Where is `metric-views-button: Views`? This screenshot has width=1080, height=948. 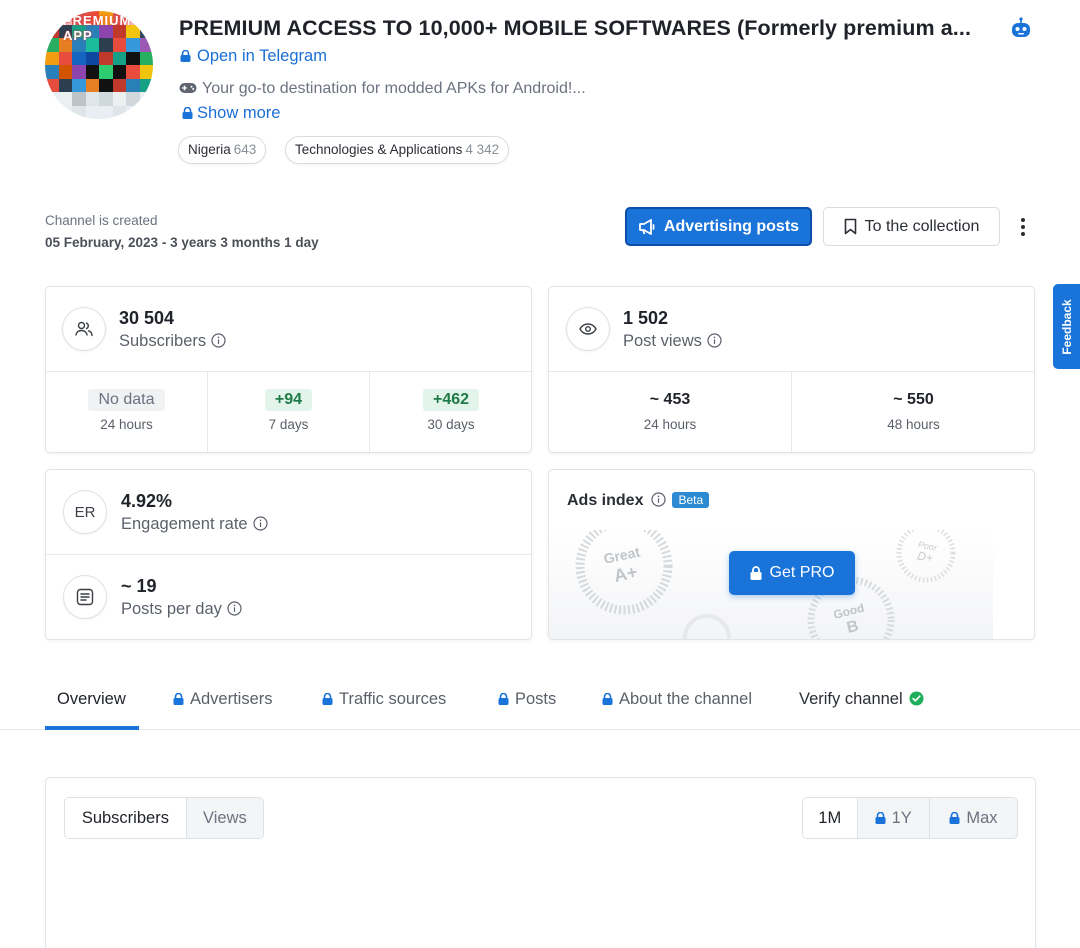 metric-views-button: Views is located at coordinates (224, 818).